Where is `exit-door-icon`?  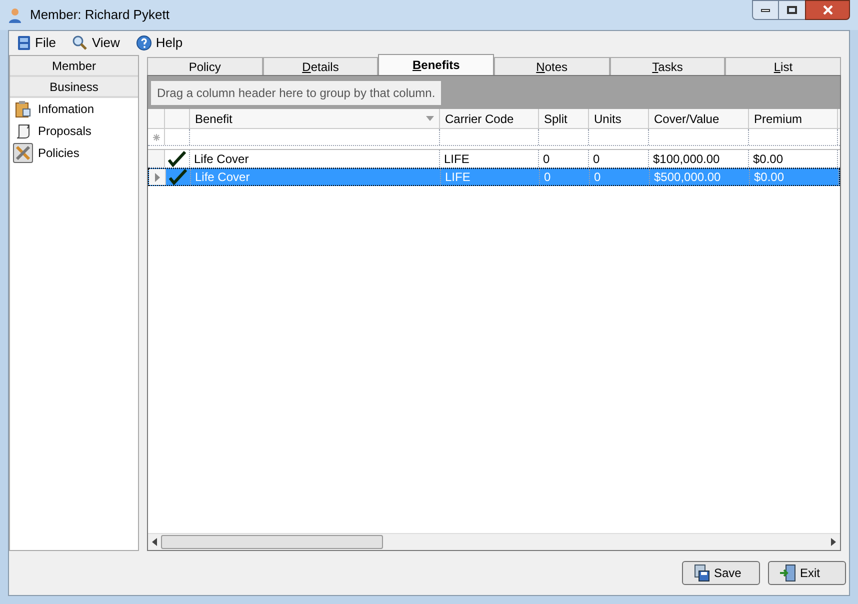 exit-door-icon is located at coordinates (788, 573).